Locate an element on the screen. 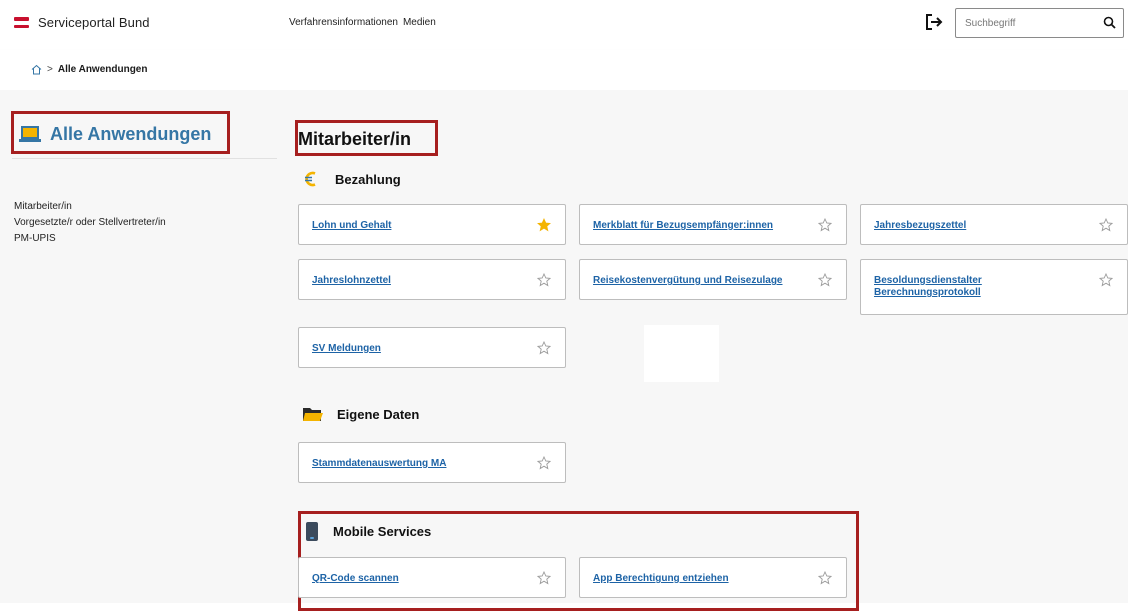  section-heading-mobile-services: Mobile Services is located at coordinates (368, 531).